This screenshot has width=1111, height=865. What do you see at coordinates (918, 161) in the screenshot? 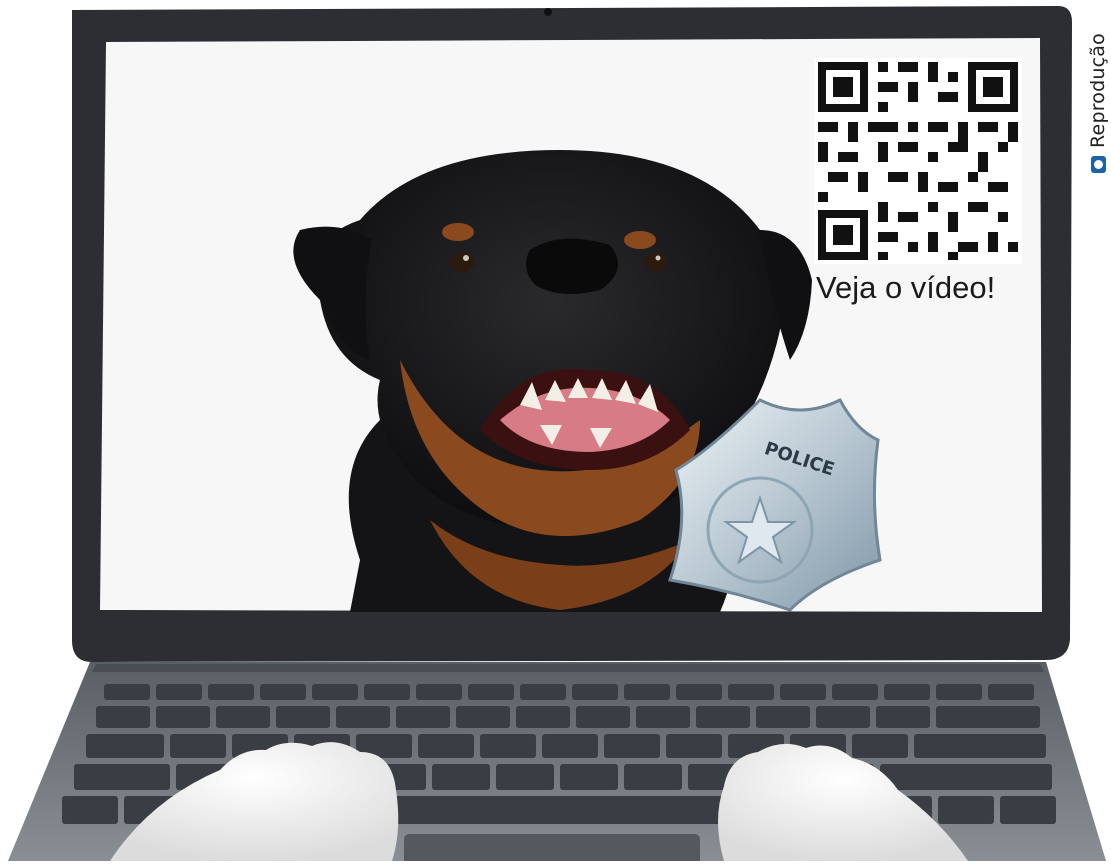
I see `qr-code` at bounding box center [918, 161].